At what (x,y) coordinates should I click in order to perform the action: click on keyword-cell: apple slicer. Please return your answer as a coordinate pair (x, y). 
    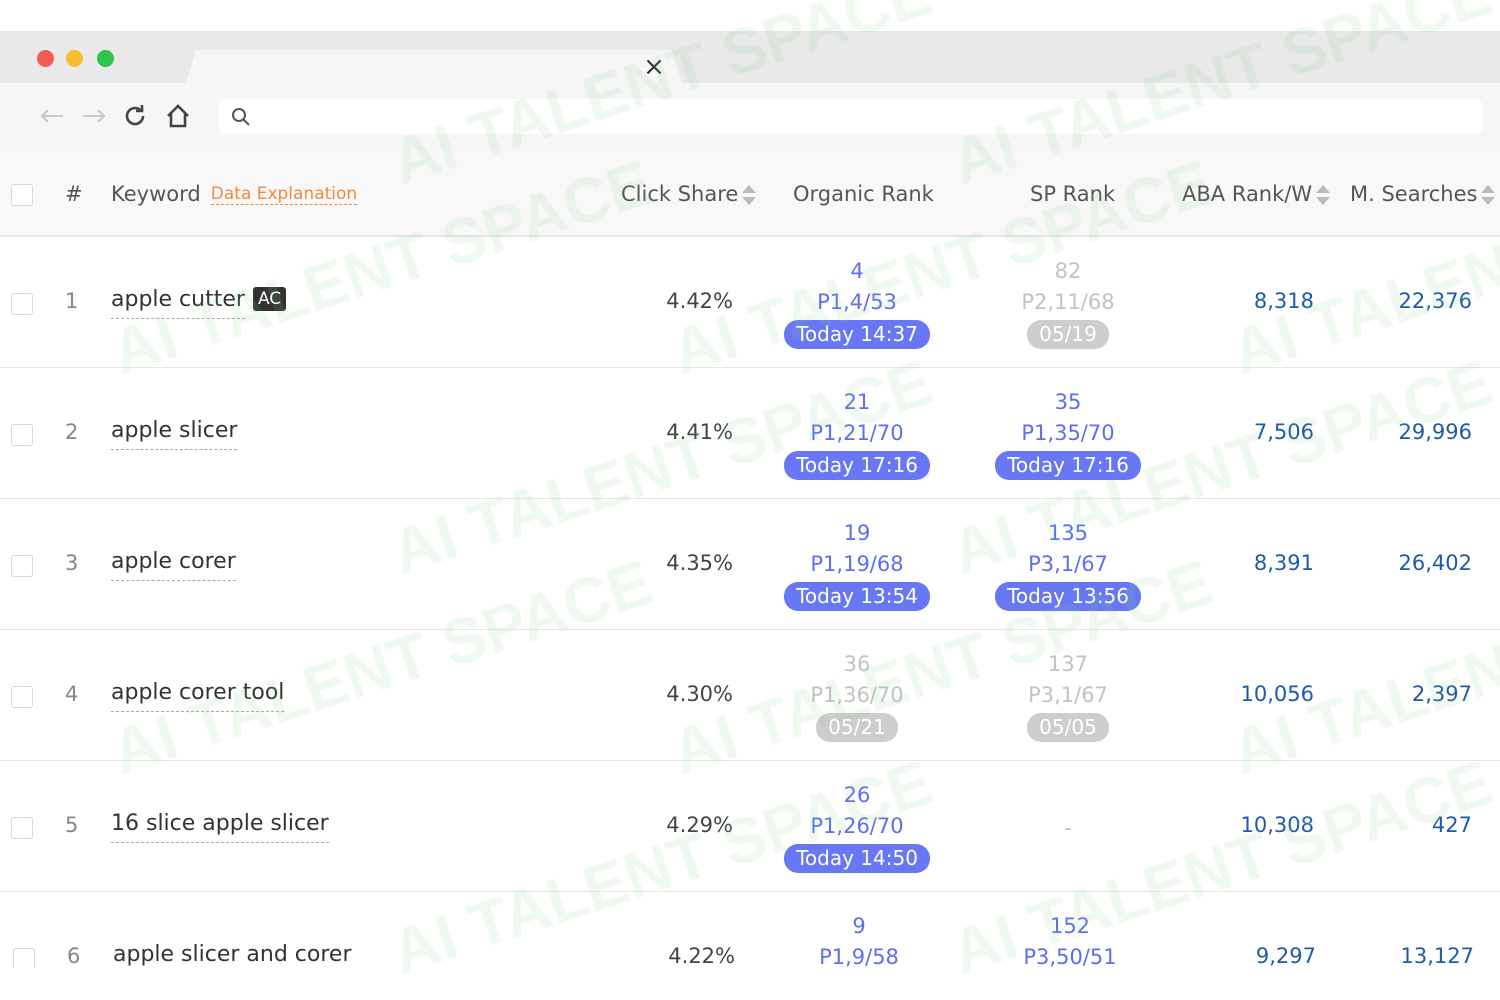
    Looking at the image, I should click on (174, 434).